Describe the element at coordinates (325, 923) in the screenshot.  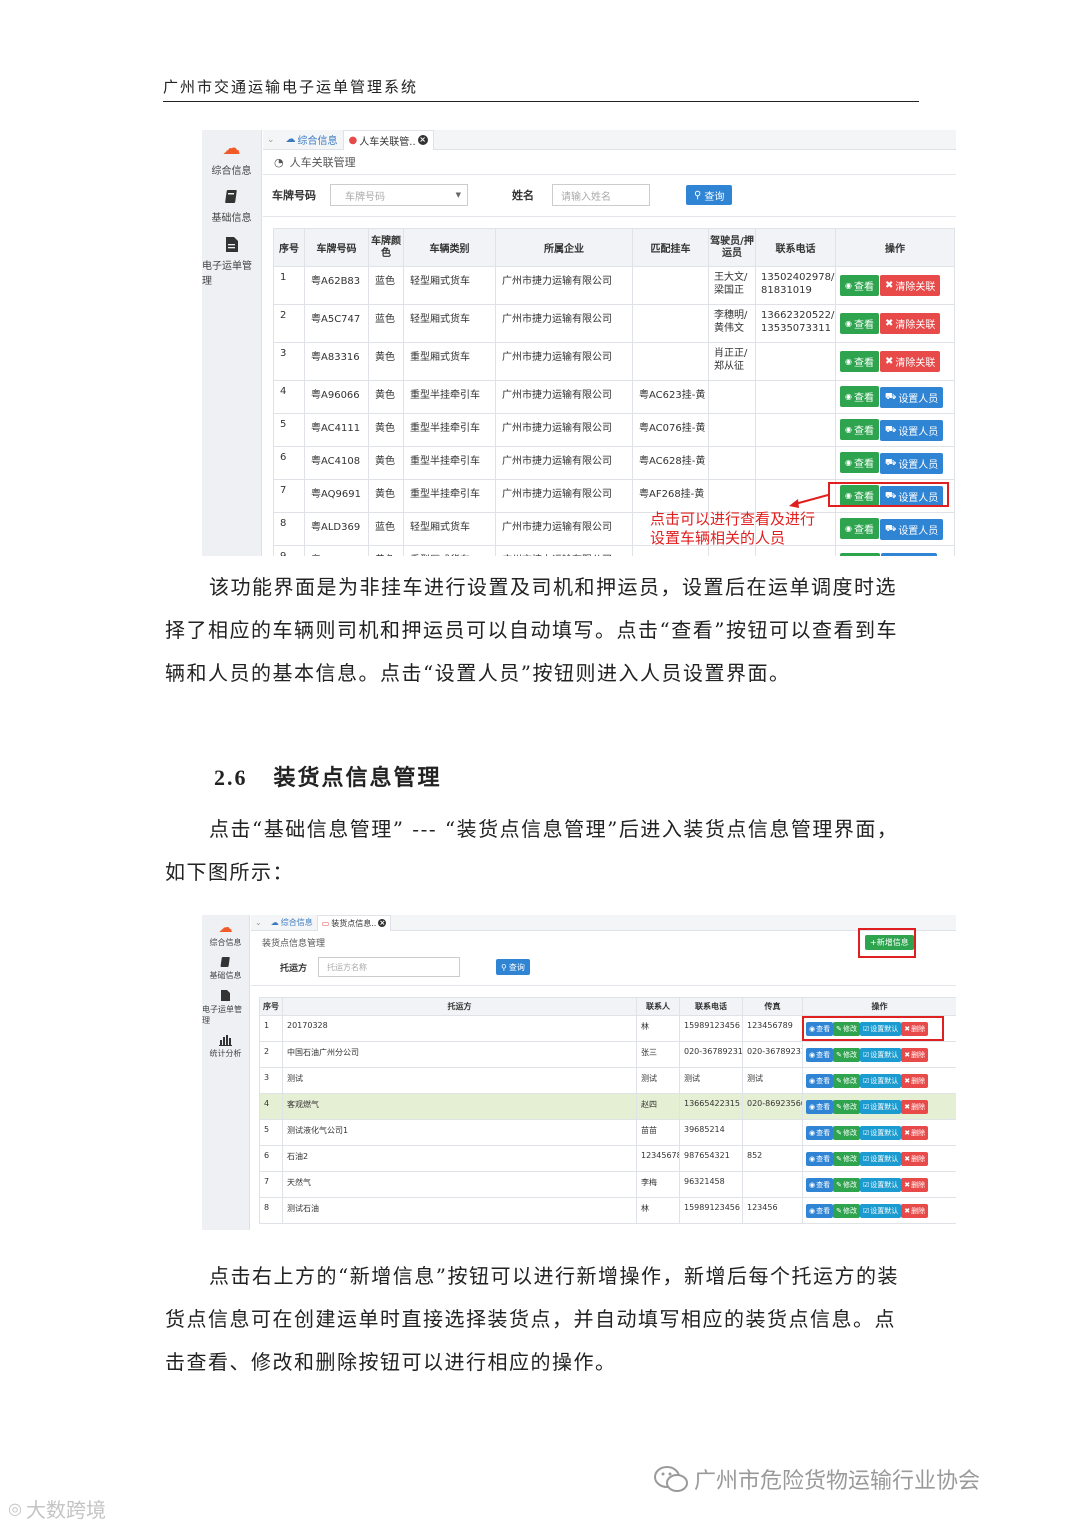
I see `tab-icon: ▭` at that location.